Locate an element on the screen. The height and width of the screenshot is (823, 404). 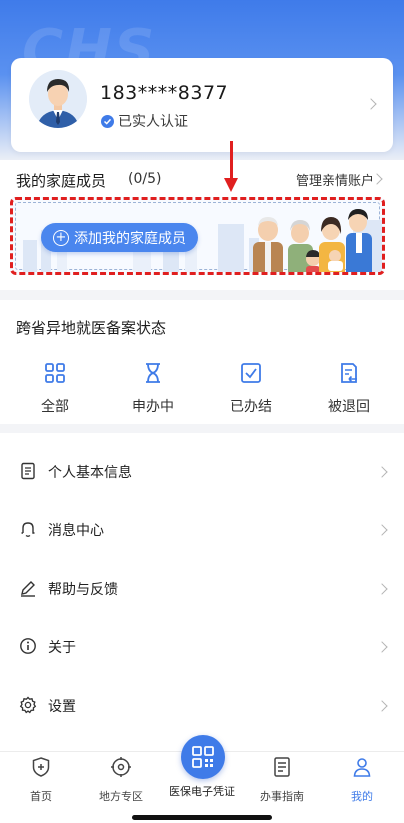
menu-label: 设置 is located at coordinates (62, 707).